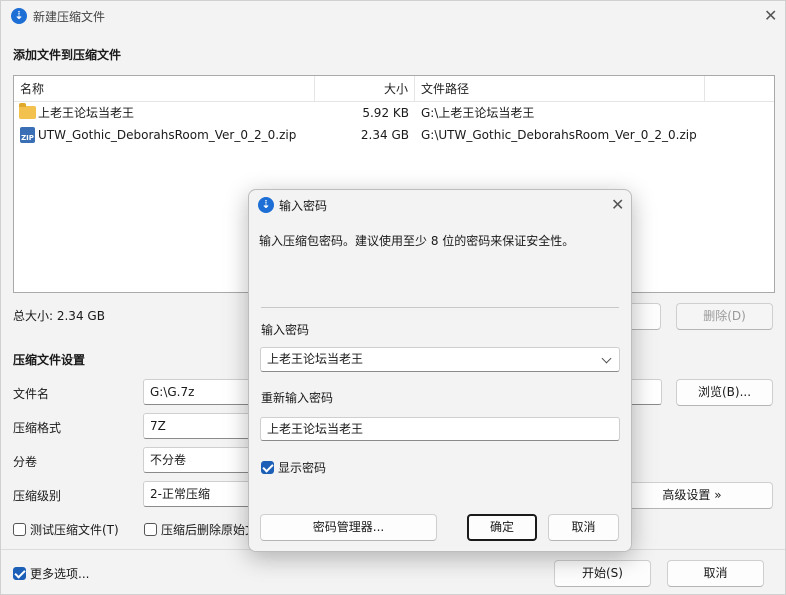 The width and height of the screenshot is (786, 595). Describe the element at coordinates (770, 16) in the screenshot. I see `close-icon: ✕` at that location.